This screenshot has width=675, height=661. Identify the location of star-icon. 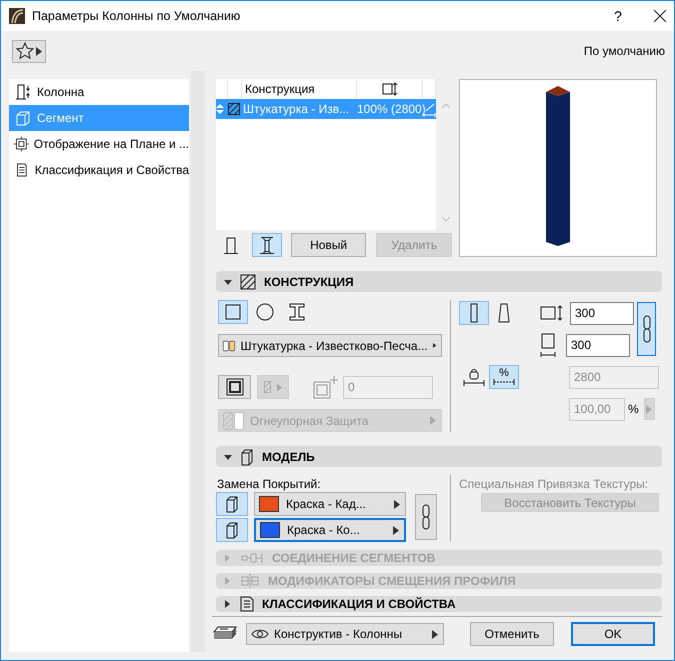
(25, 51).